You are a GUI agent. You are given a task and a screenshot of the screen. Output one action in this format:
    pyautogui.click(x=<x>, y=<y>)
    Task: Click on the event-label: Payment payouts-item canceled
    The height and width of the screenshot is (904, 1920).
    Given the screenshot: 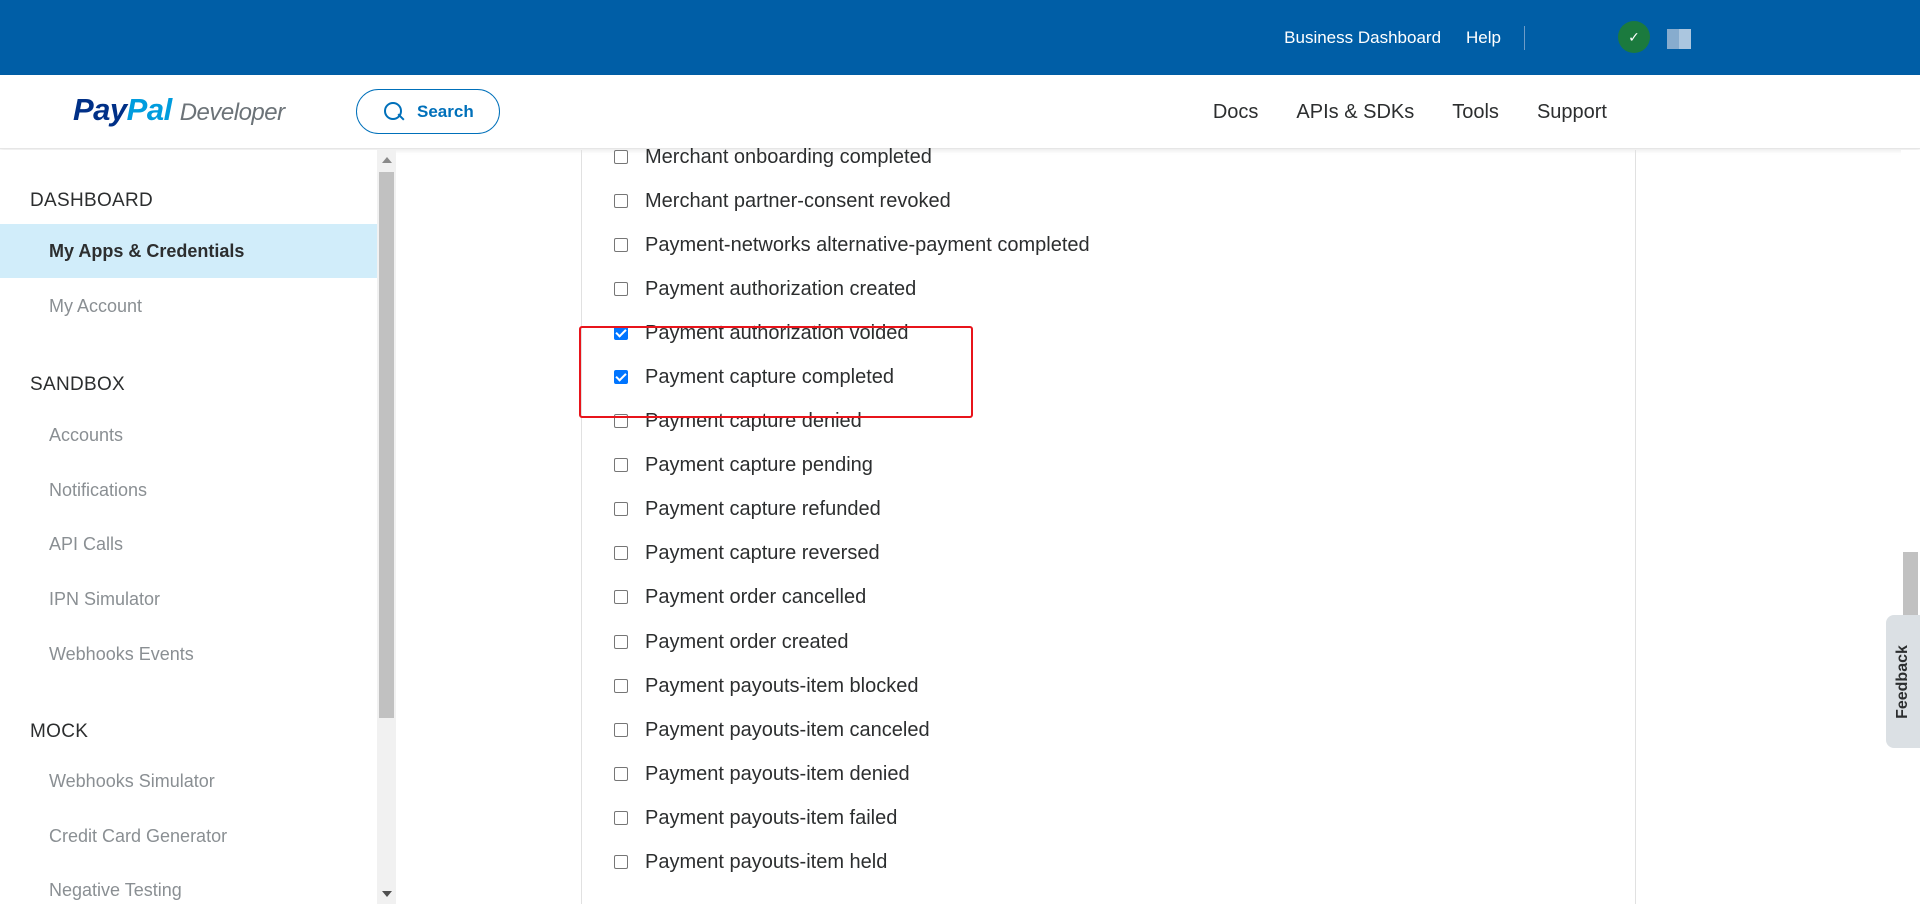 What is the action you would take?
    pyautogui.click(x=787, y=729)
    